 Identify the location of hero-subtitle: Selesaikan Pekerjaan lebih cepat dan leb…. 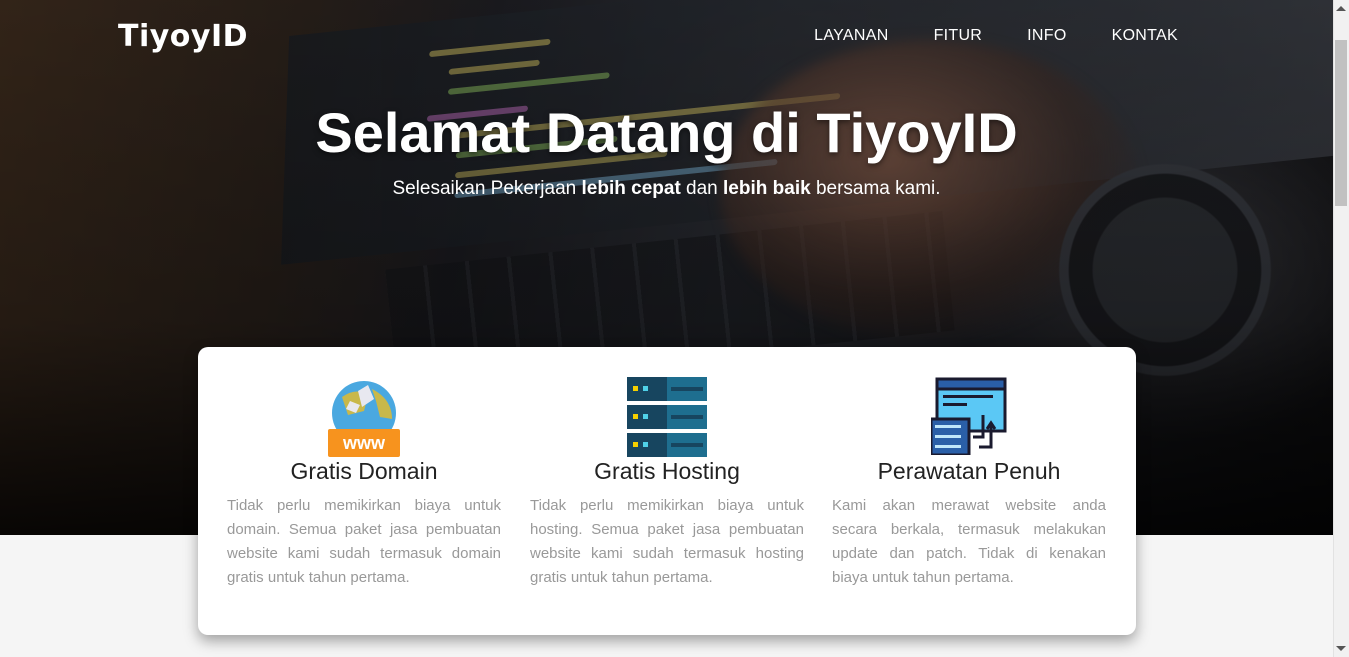
(666, 189).